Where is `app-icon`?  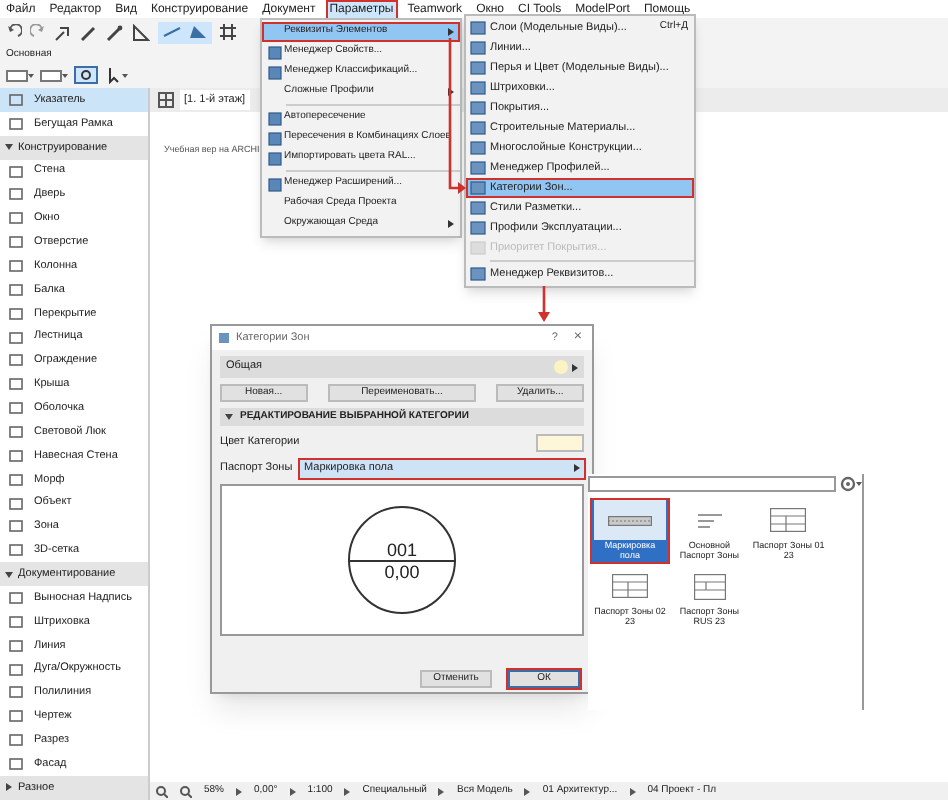 app-icon is located at coordinates (224, 338).